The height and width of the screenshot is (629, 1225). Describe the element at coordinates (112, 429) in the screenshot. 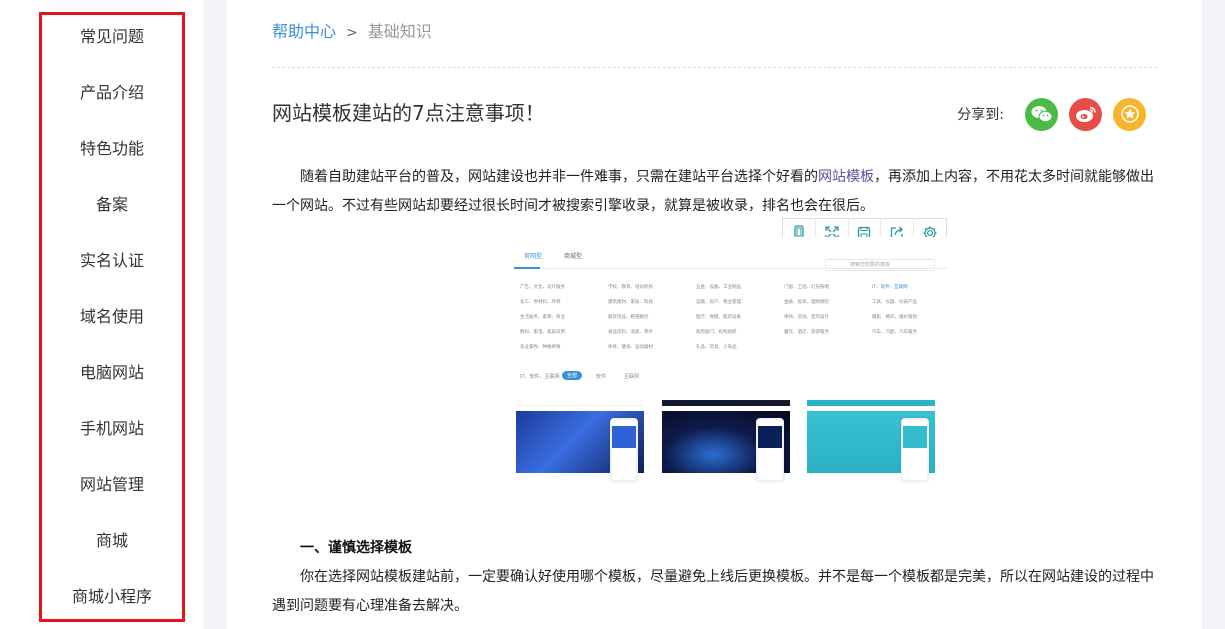

I see `sidebar-item-mobile-site: 手机网站` at that location.